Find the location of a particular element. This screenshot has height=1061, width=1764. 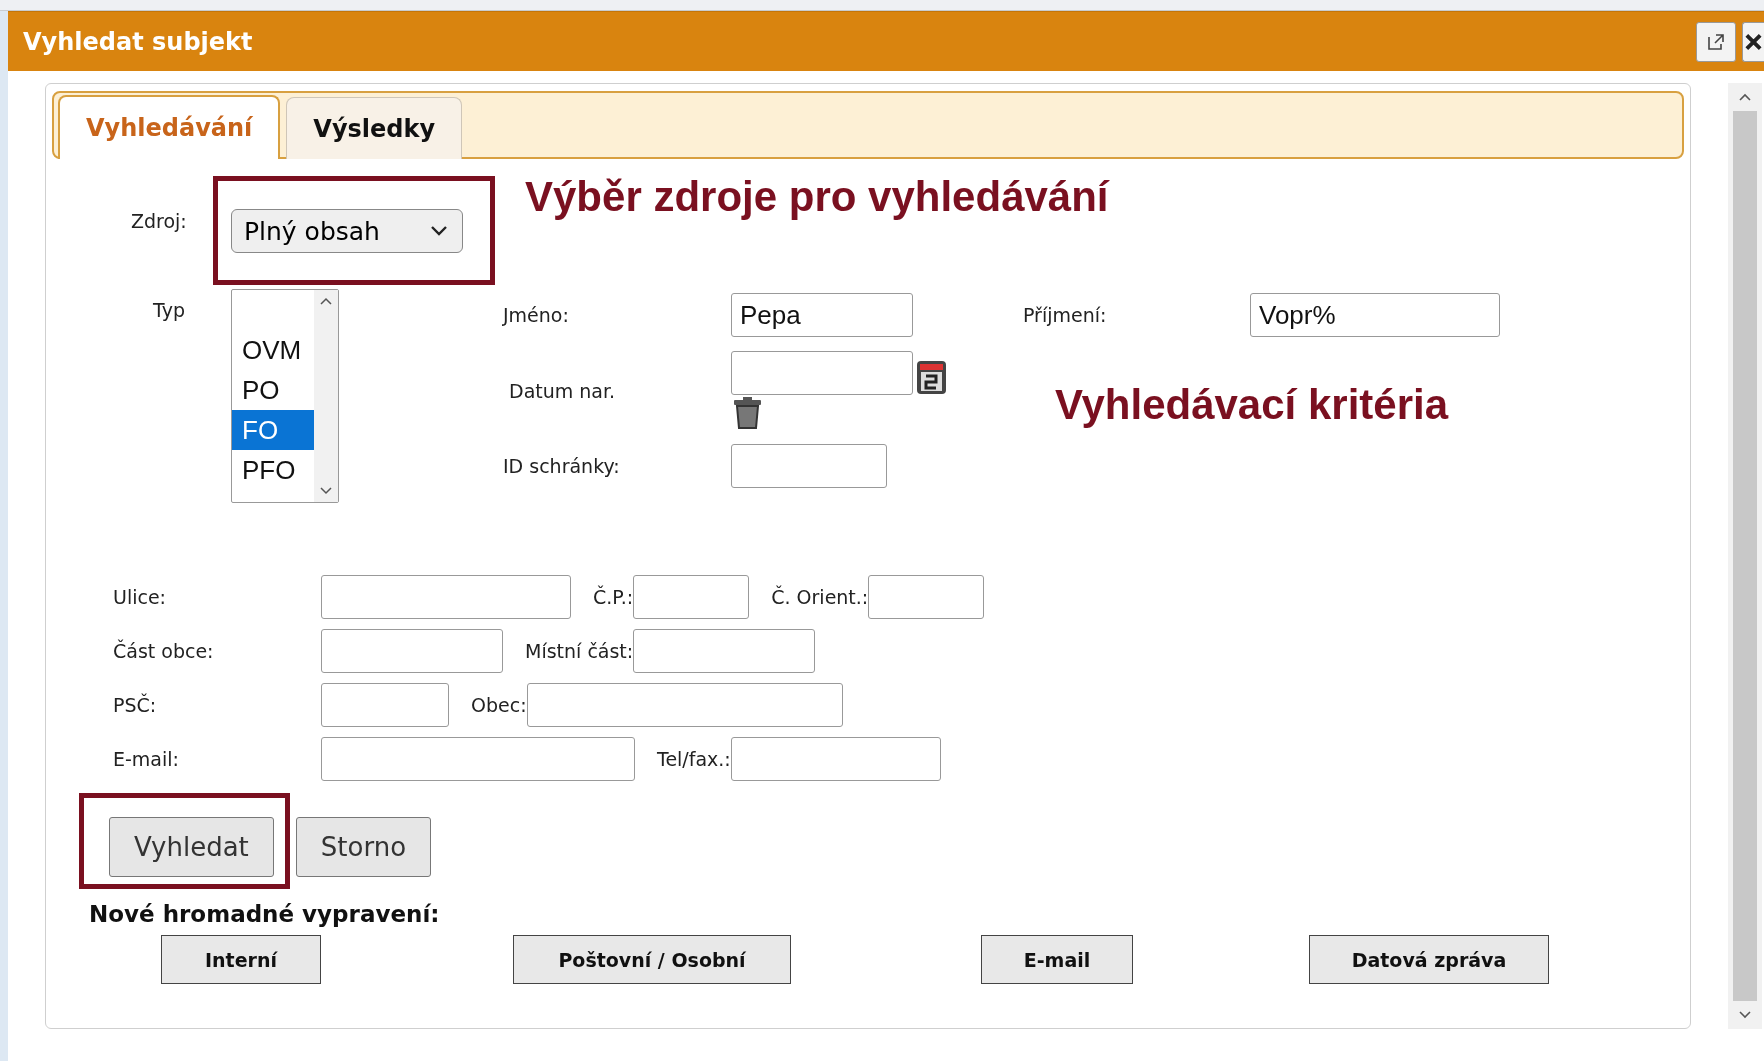

field-label: Část obce: is located at coordinates (164, 651).